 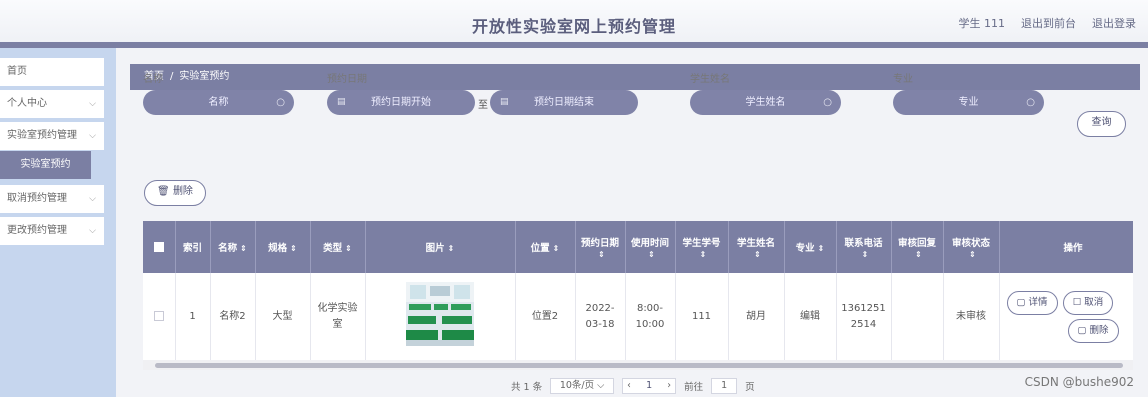 I want to click on col-header-student-name: 学生姓名 ⇕, so click(x=756, y=247).